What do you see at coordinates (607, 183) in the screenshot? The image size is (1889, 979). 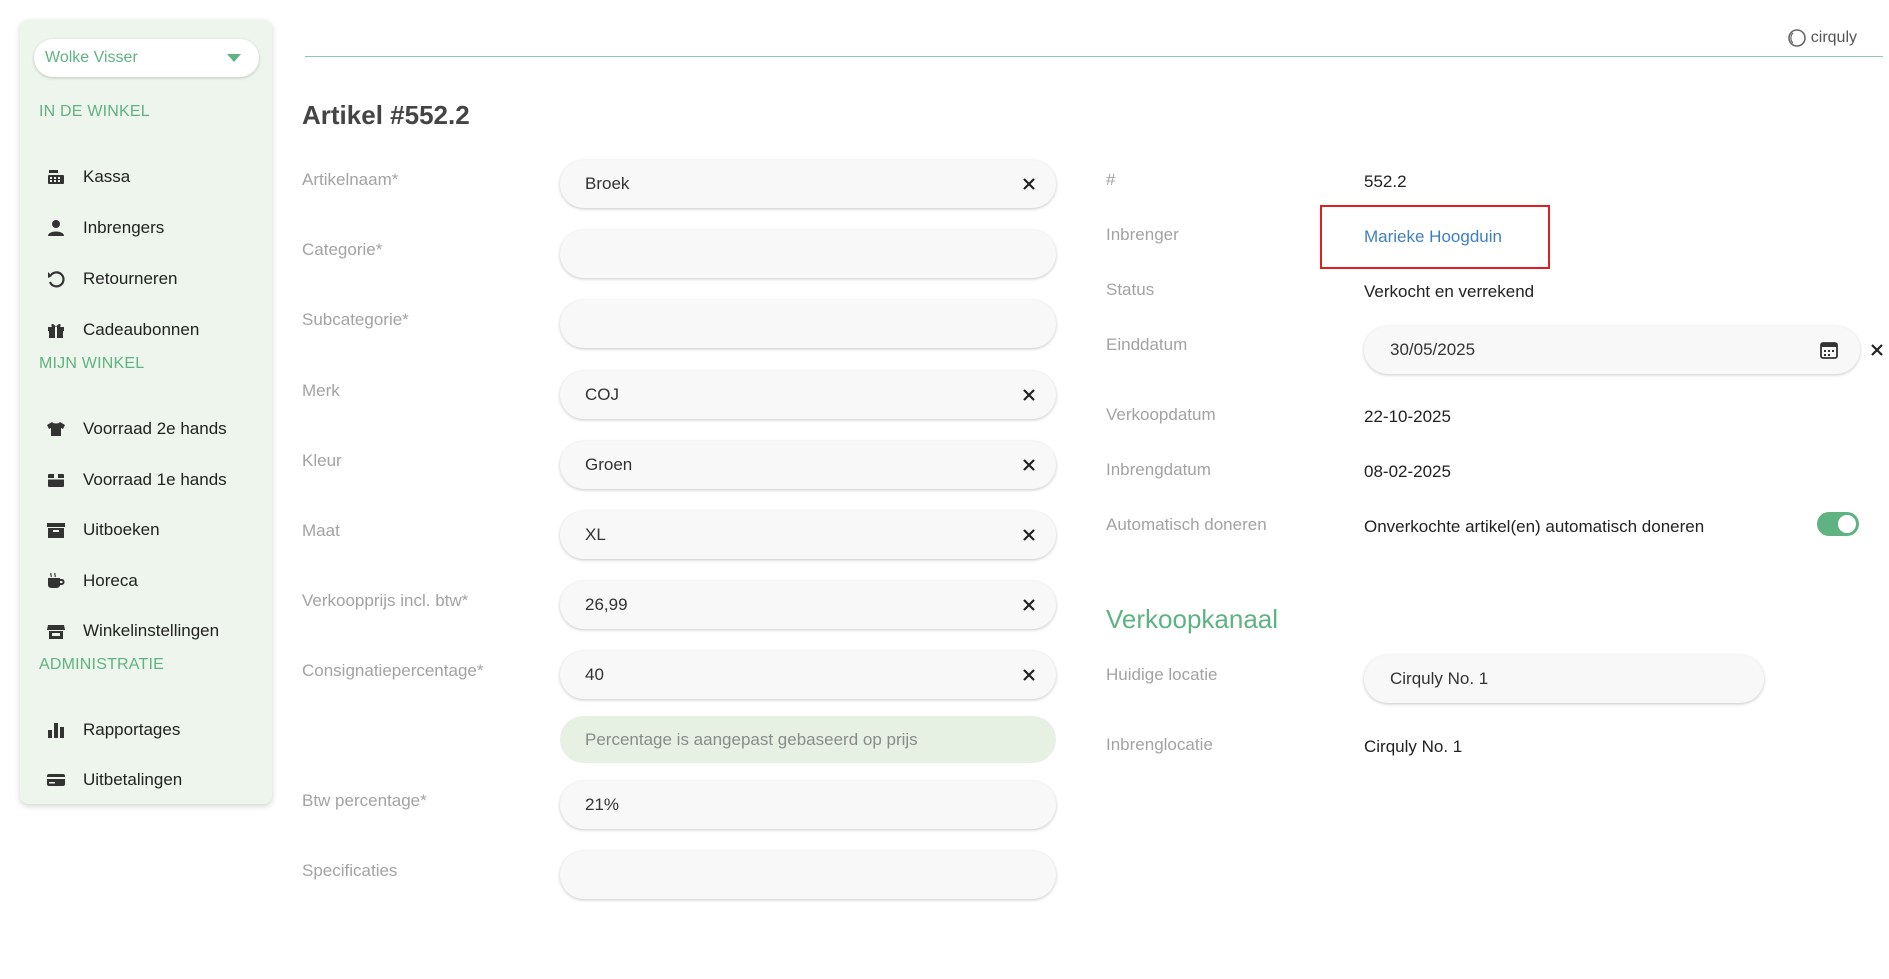 I see `field-value: Broek` at bounding box center [607, 183].